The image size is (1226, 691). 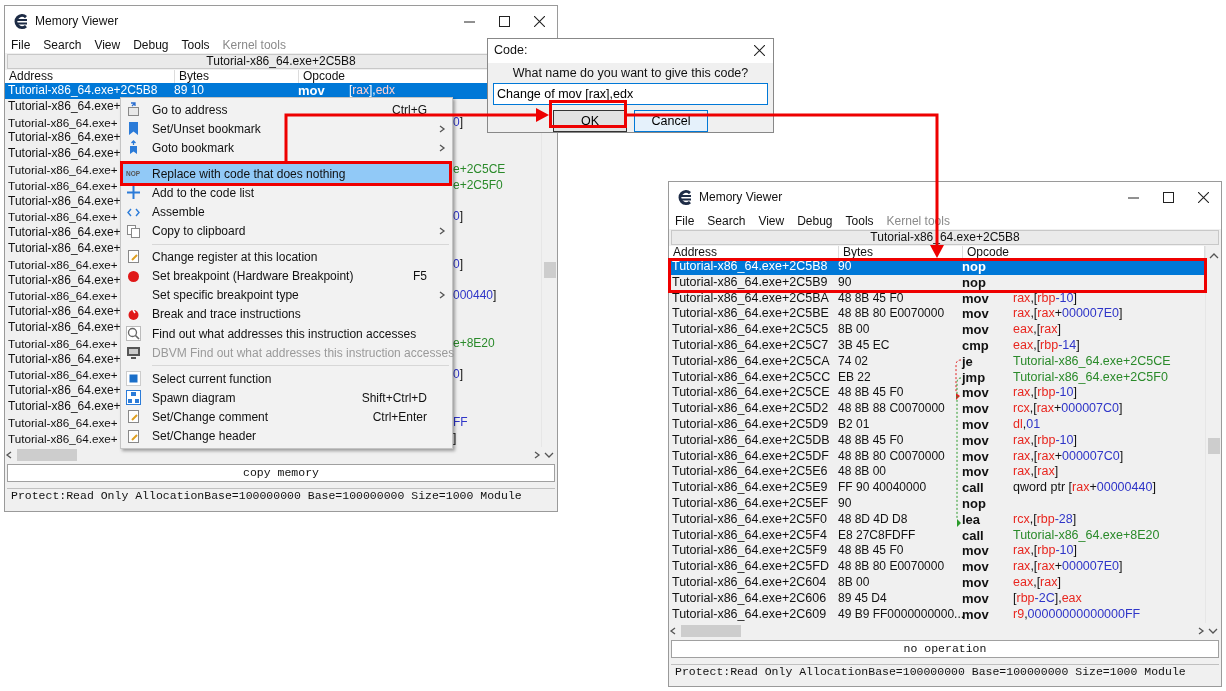 What do you see at coordinates (937, 314) in the screenshot?
I see `list-row: Tutorial-x86_64.exe+2C5BE 48 8B 80 E0070000 mov rax,[rax+000007E0]` at bounding box center [937, 314].